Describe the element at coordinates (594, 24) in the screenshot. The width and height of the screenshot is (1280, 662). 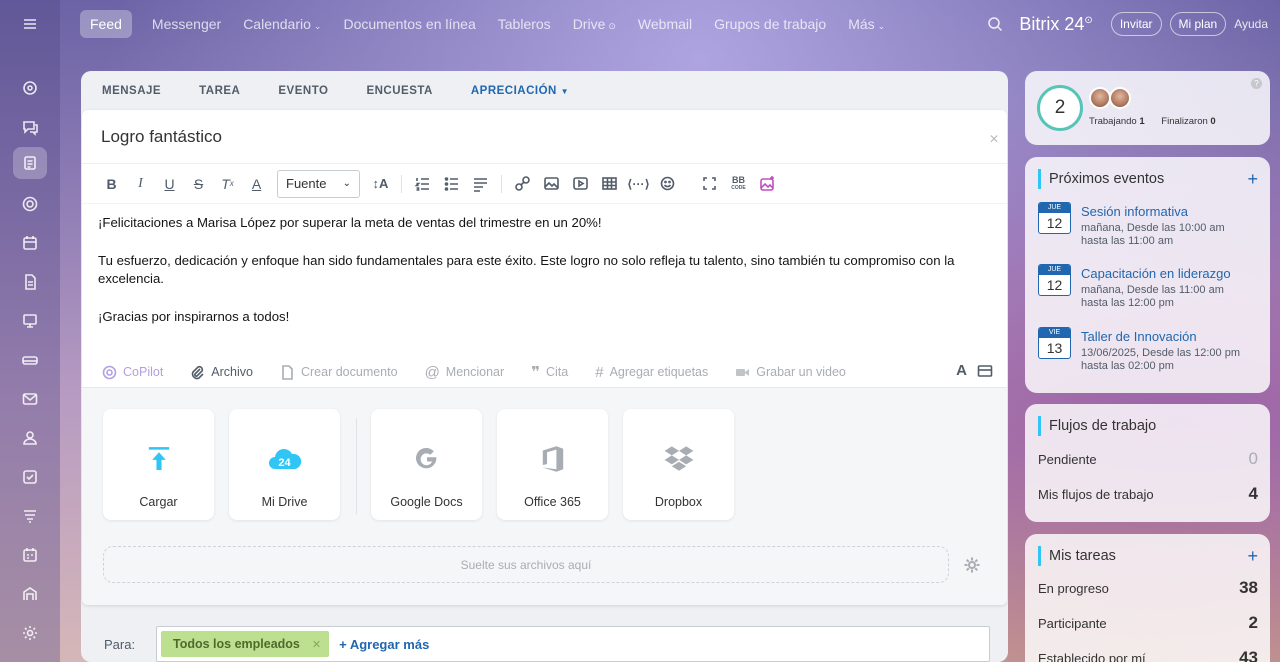
I see `nav-drive: Drive ⊙` at that location.